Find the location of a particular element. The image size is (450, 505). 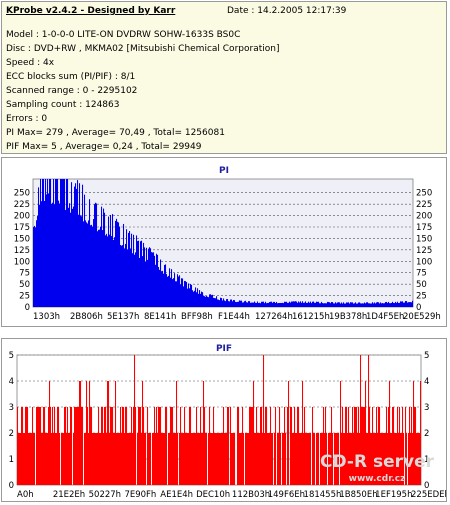

y-tick-label: 4 is located at coordinates (426, 382).